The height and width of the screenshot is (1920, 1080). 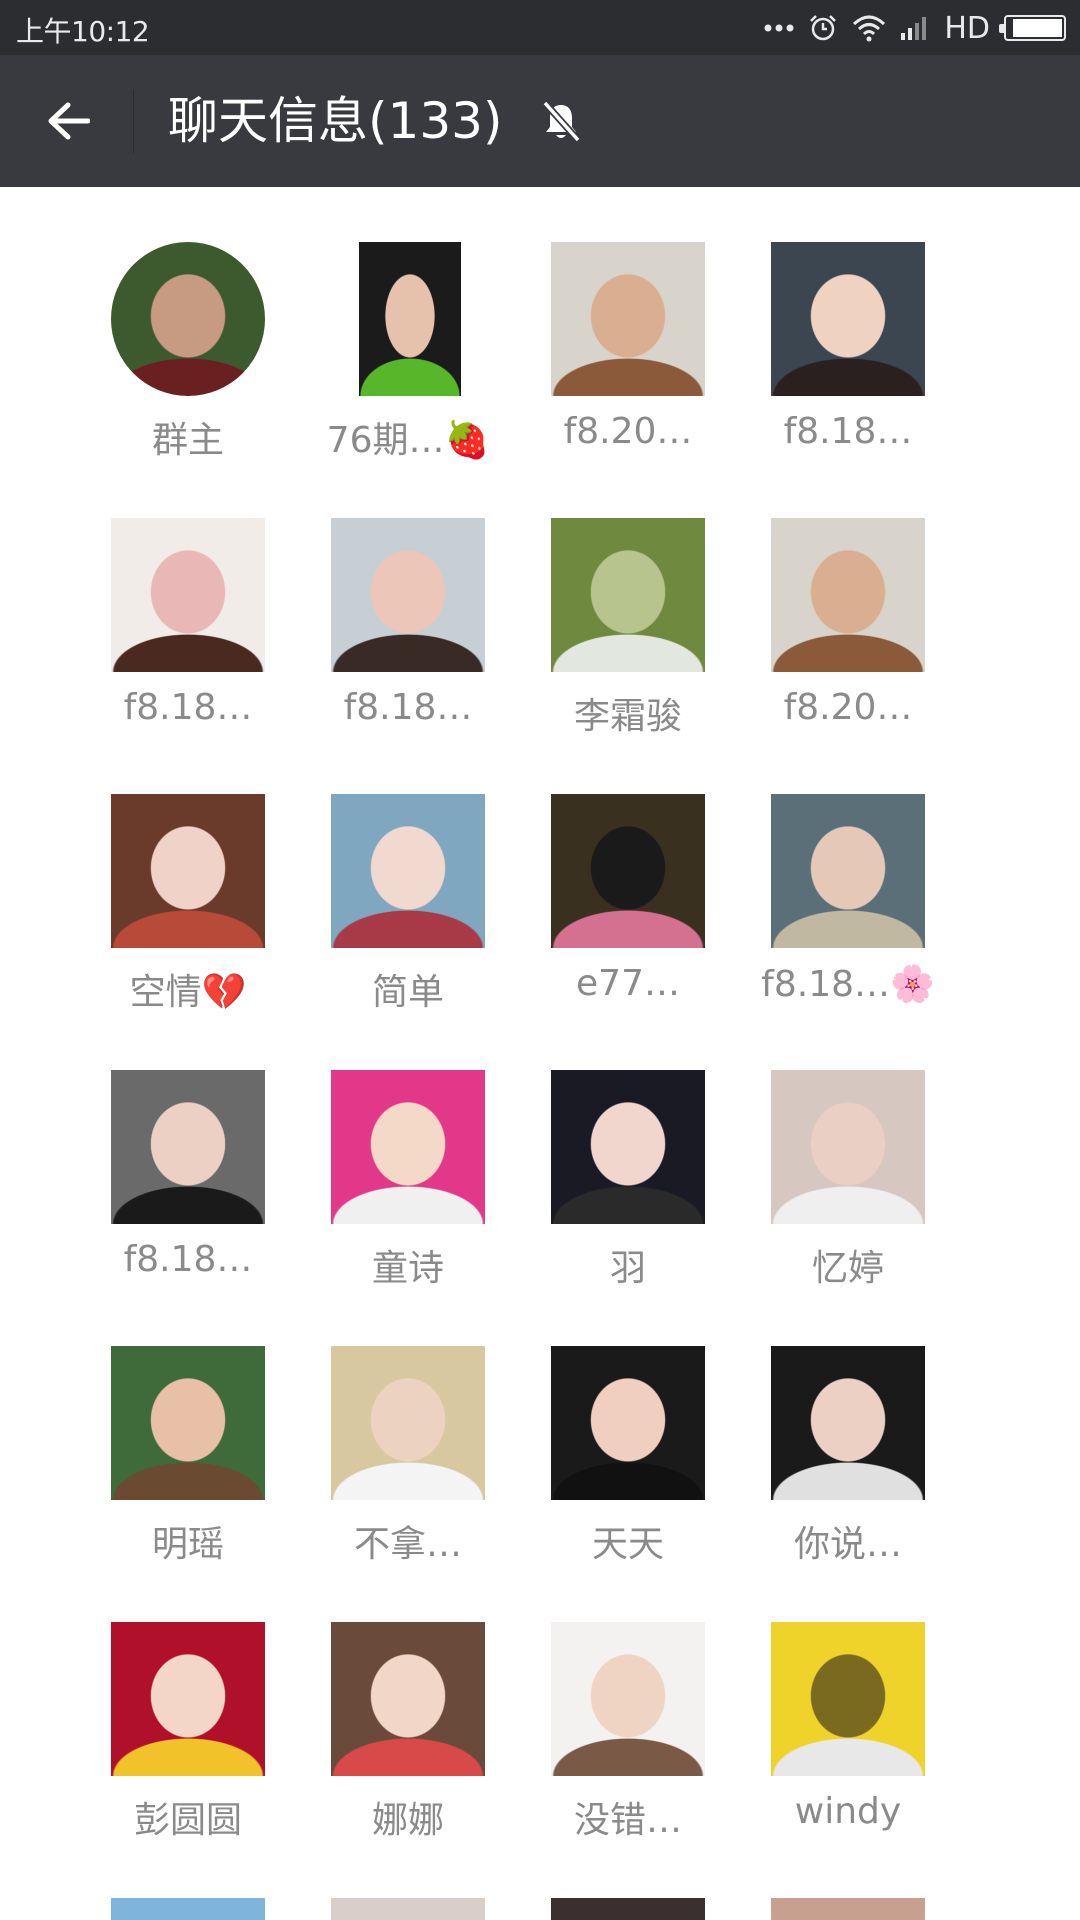 I want to click on more-dots-icon, so click(x=779, y=28).